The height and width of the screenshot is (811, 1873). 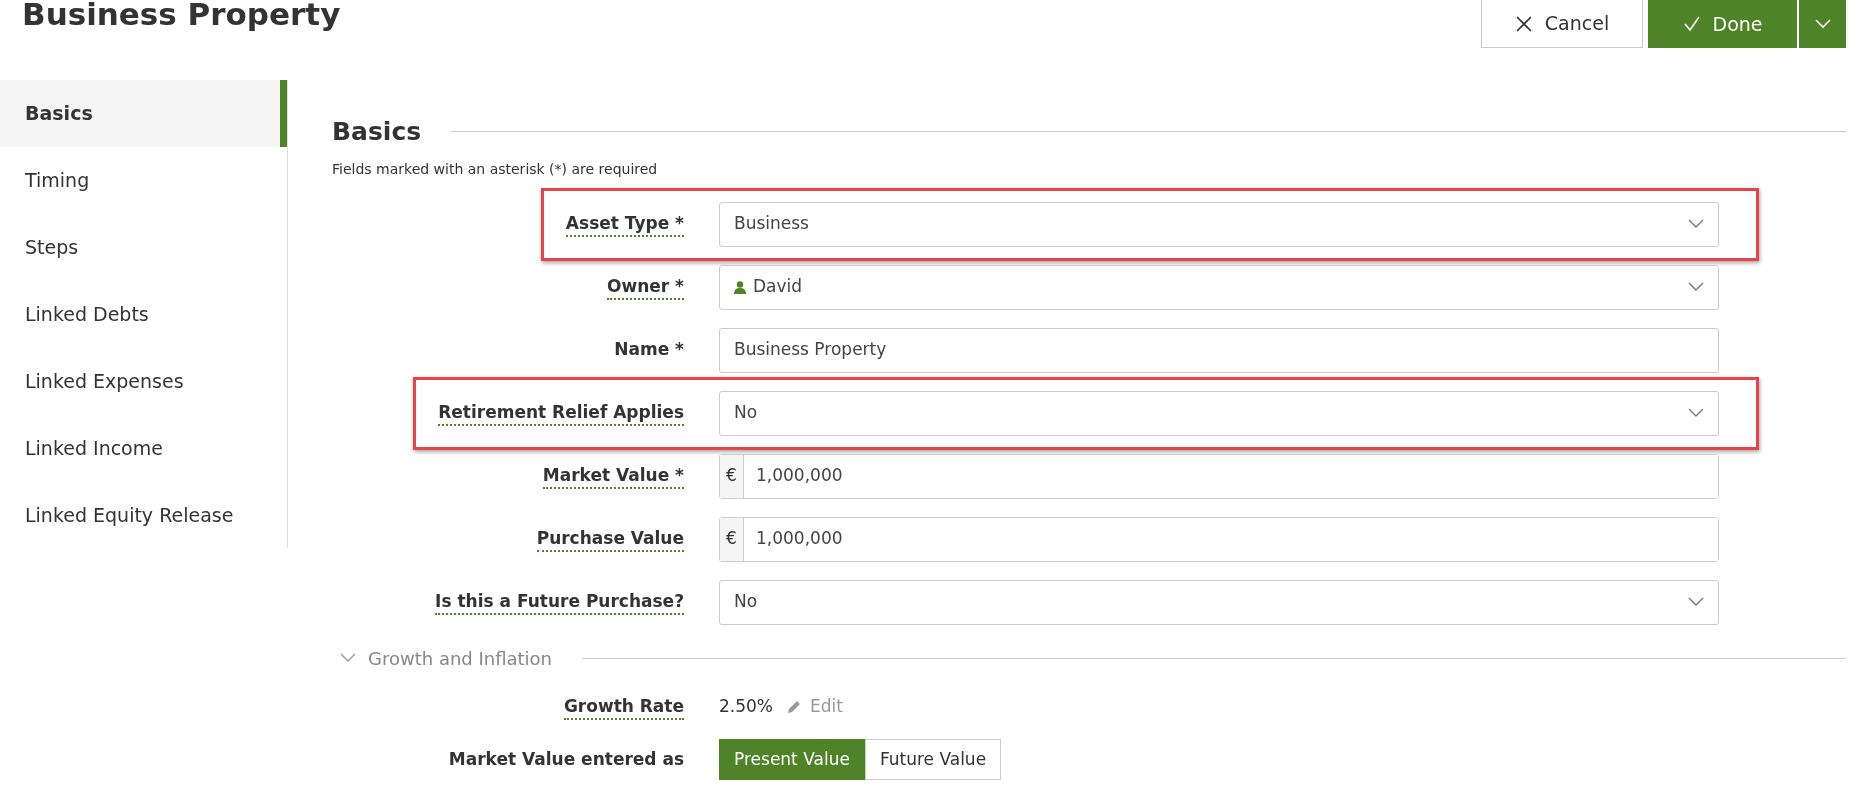 What do you see at coordinates (143, 181) in the screenshot?
I see `sidebar-item: Timing` at bounding box center [143, 181].